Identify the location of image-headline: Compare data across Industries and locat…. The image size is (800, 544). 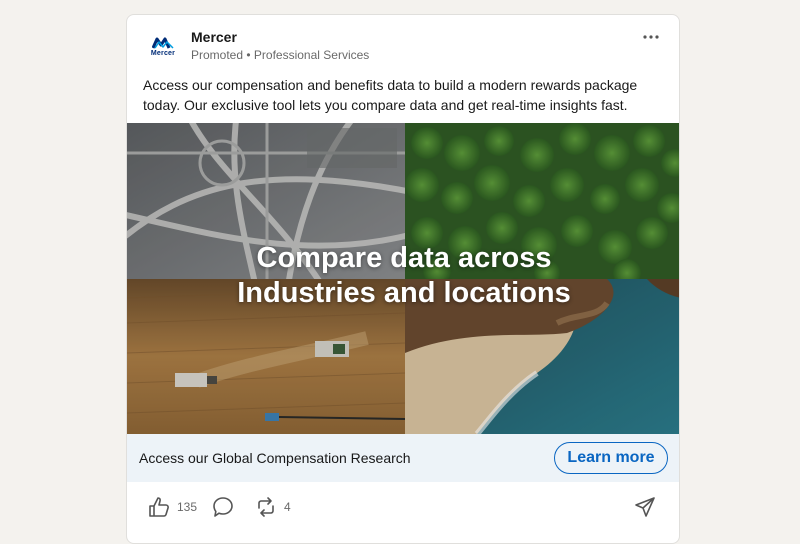
(403, 276).